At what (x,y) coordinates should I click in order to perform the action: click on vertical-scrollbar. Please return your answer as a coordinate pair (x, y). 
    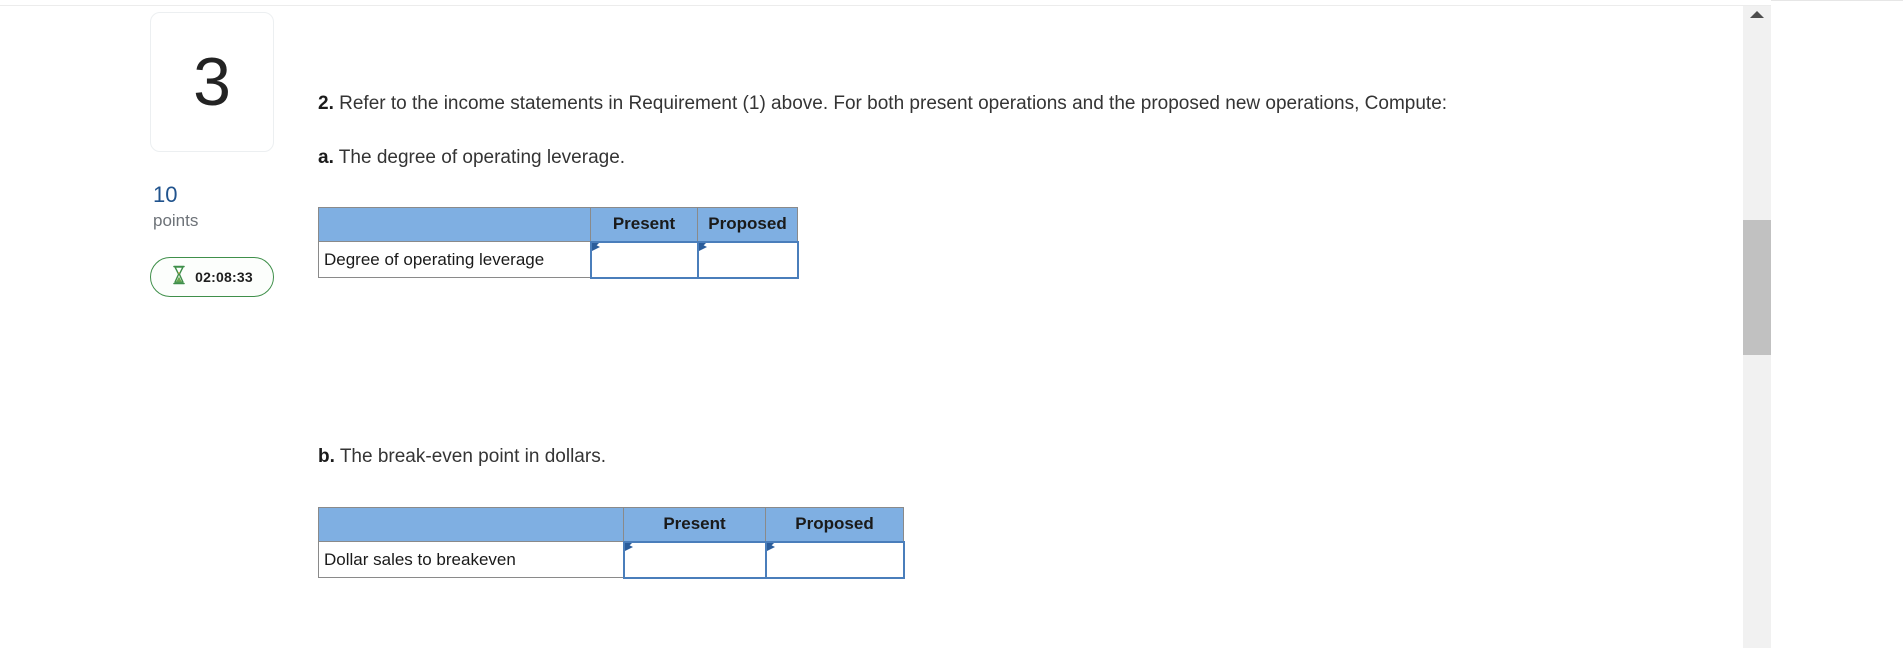
    Looking at the image, I should click on (1757, 327).